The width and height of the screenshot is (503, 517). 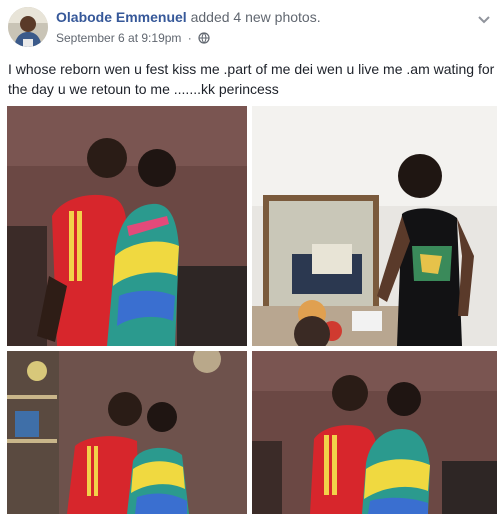 I want to click on globe-icon, so click(x=204, y=39).